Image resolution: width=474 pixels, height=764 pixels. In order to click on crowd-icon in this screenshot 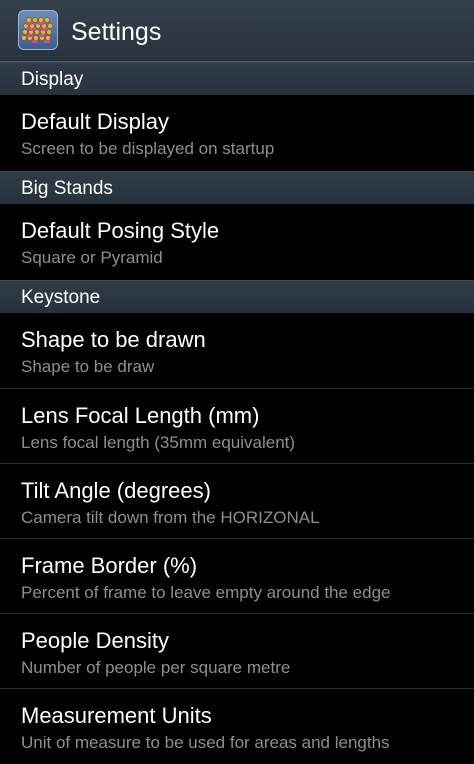, I will do `click(37, 30)`.